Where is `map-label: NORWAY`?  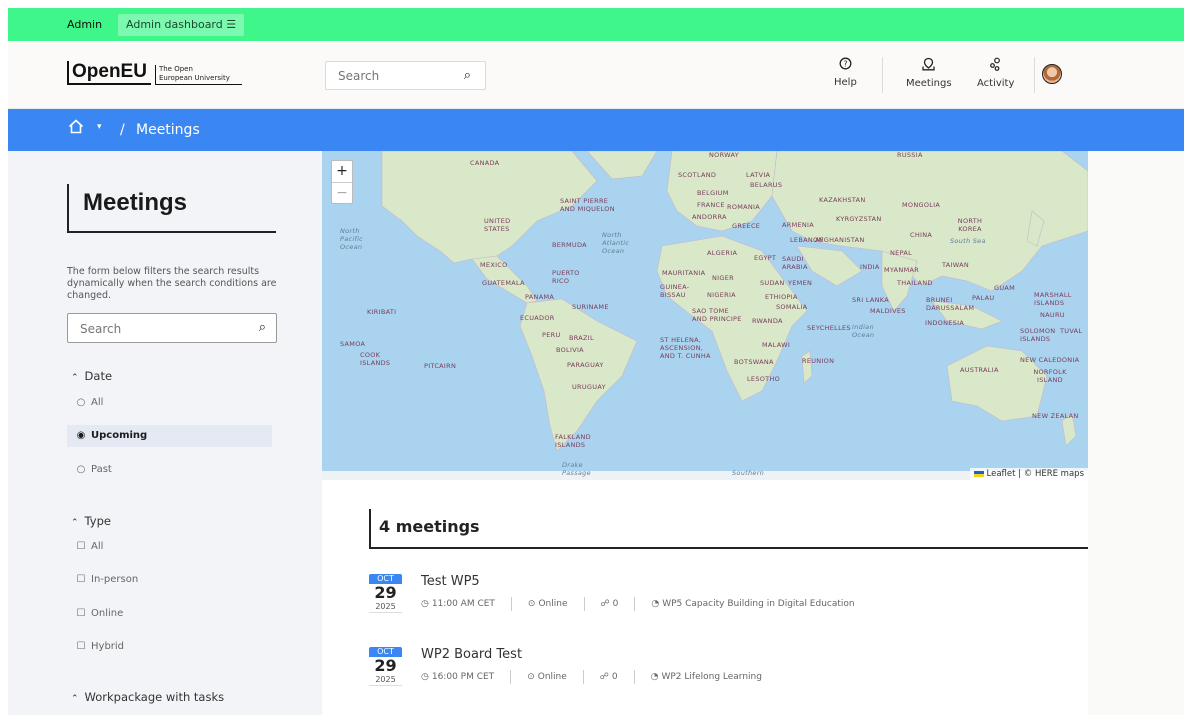
map-label: NORWAY is located at coordinates (724, 155).